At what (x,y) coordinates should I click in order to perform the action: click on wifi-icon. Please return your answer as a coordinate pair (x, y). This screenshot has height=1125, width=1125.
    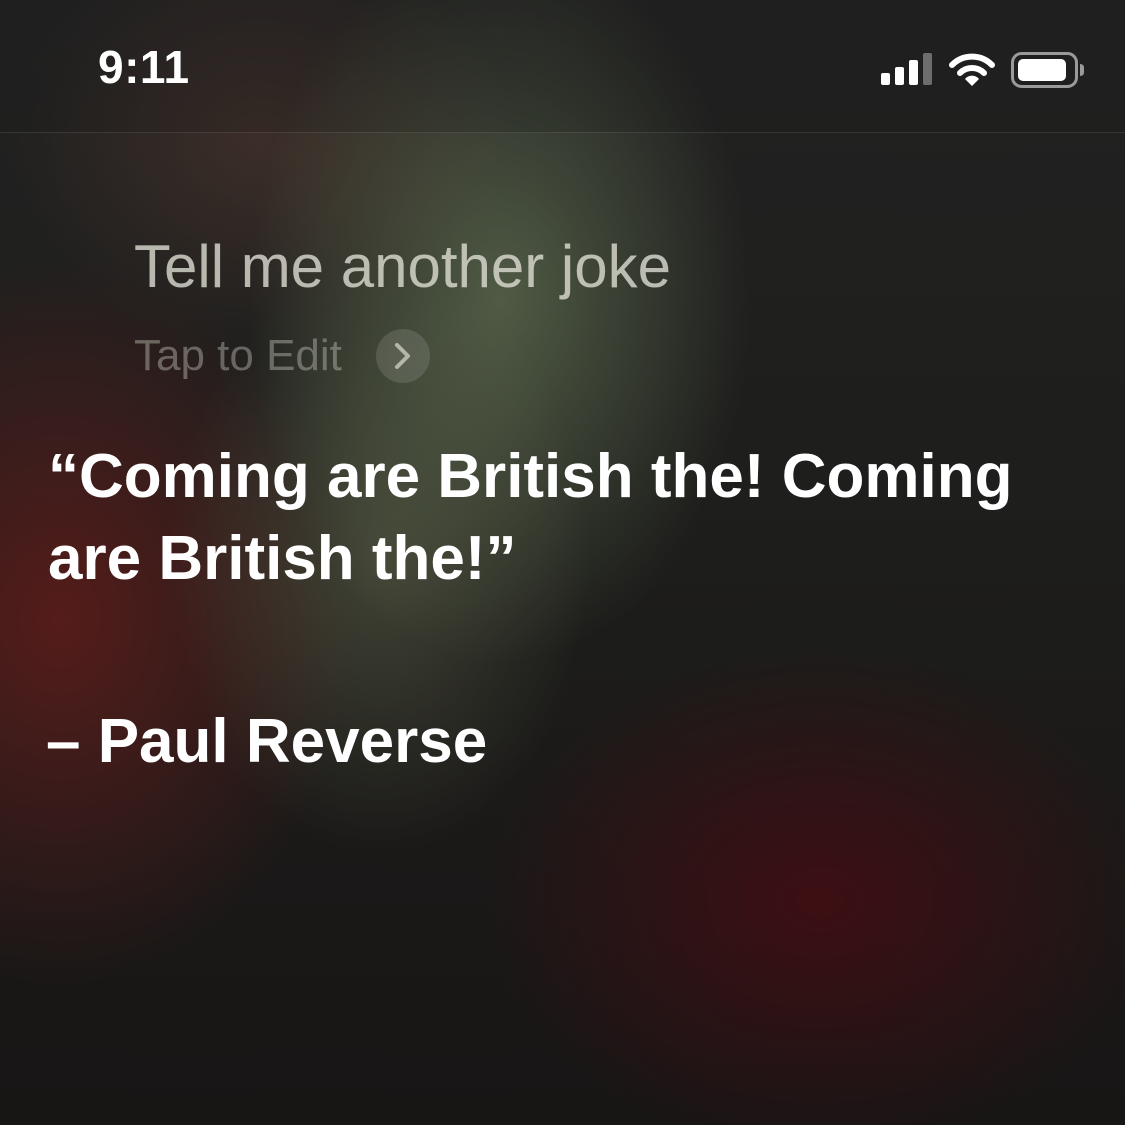
    Looking at the image, I should click on (972, 69).